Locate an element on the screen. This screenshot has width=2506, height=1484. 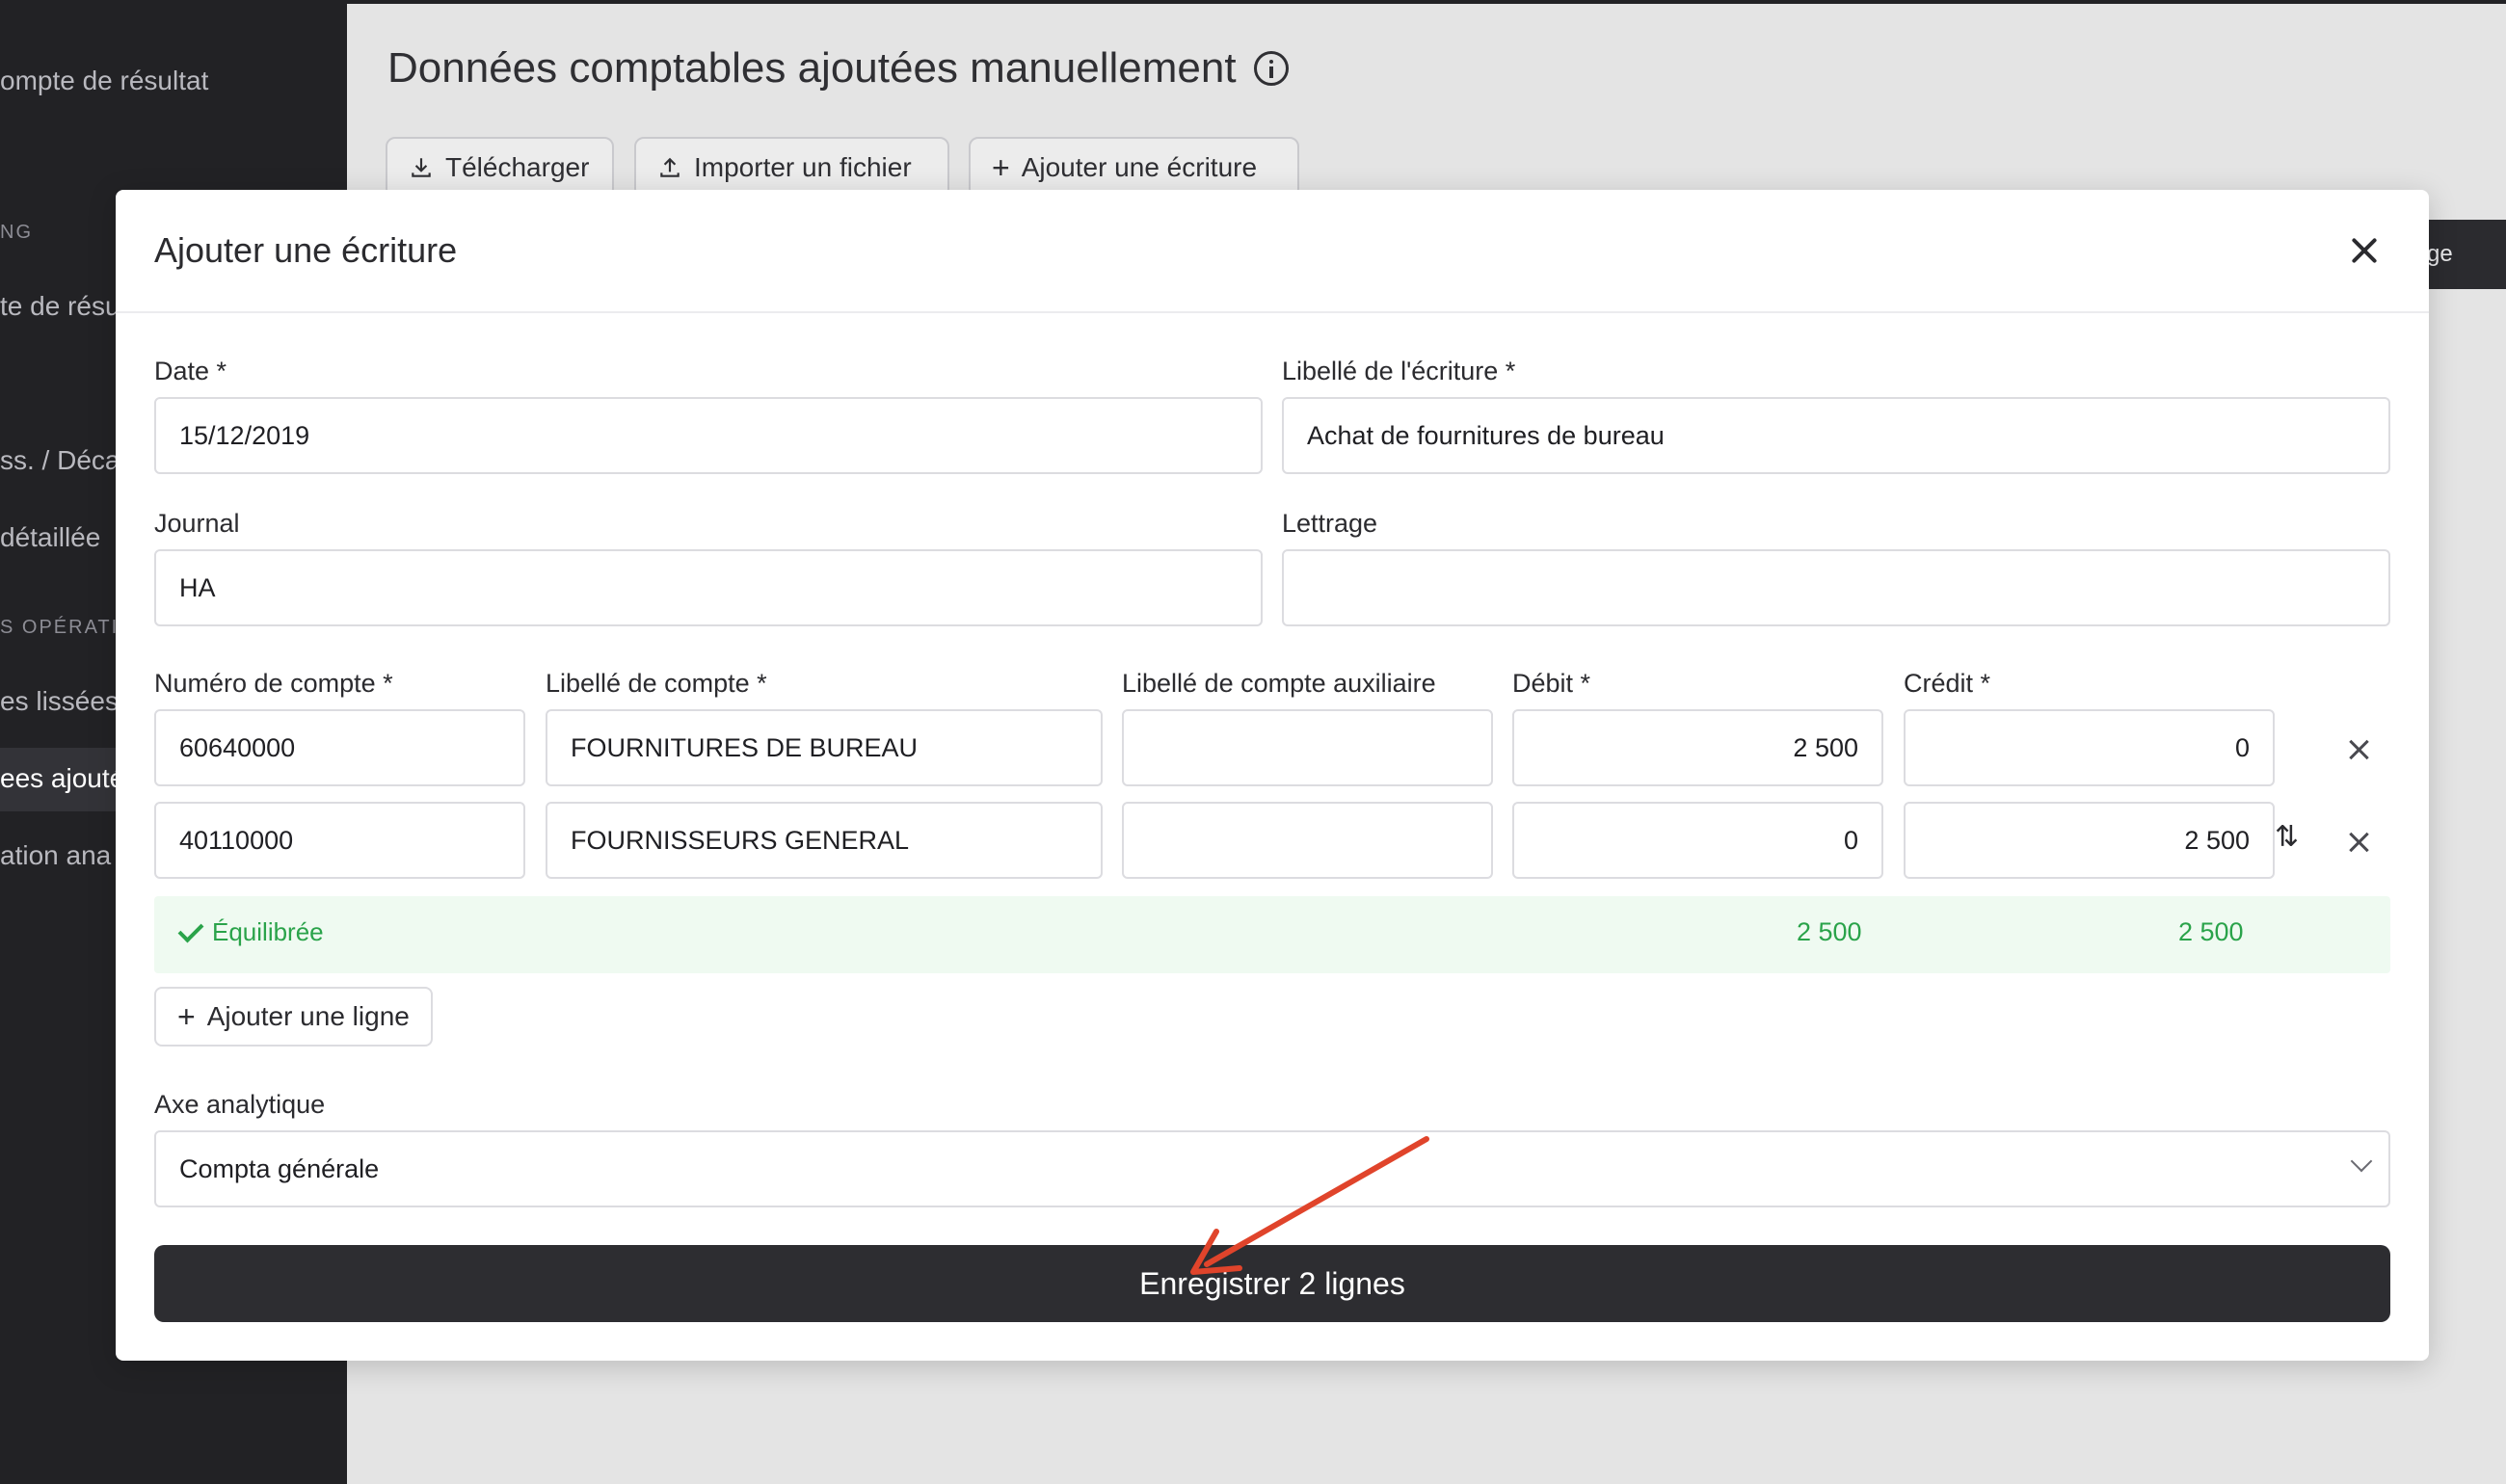
lettrage-field is located at coordinates (1836, 587).